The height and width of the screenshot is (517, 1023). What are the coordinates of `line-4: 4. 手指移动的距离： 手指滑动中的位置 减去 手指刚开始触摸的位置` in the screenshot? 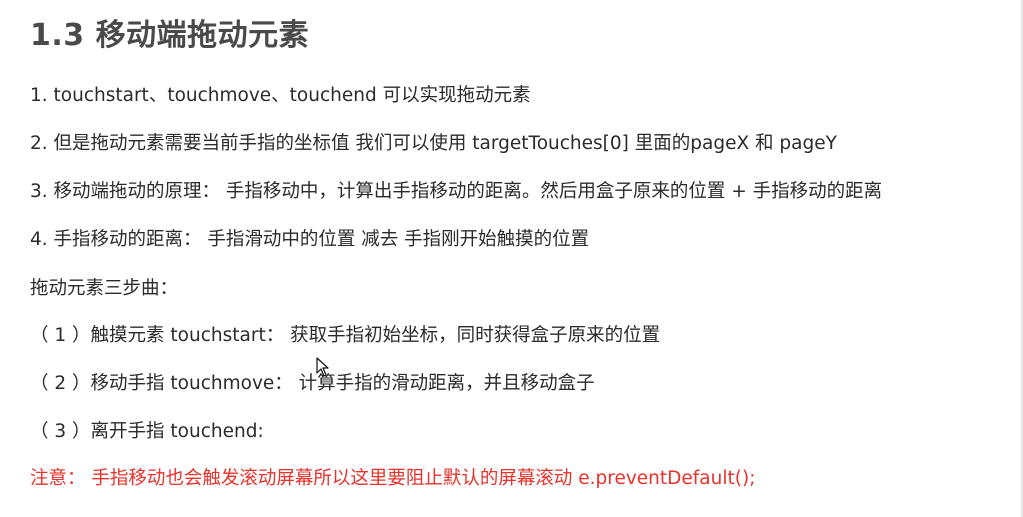 It's located at (310, 239).